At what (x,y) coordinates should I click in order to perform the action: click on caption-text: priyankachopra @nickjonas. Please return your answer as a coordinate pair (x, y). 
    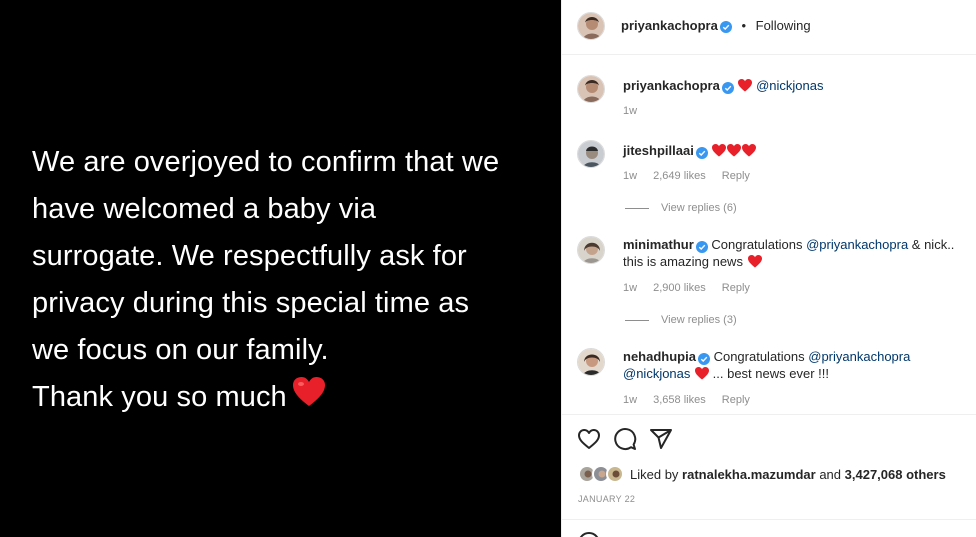
    Looking at the image, I should click on (795, 85).